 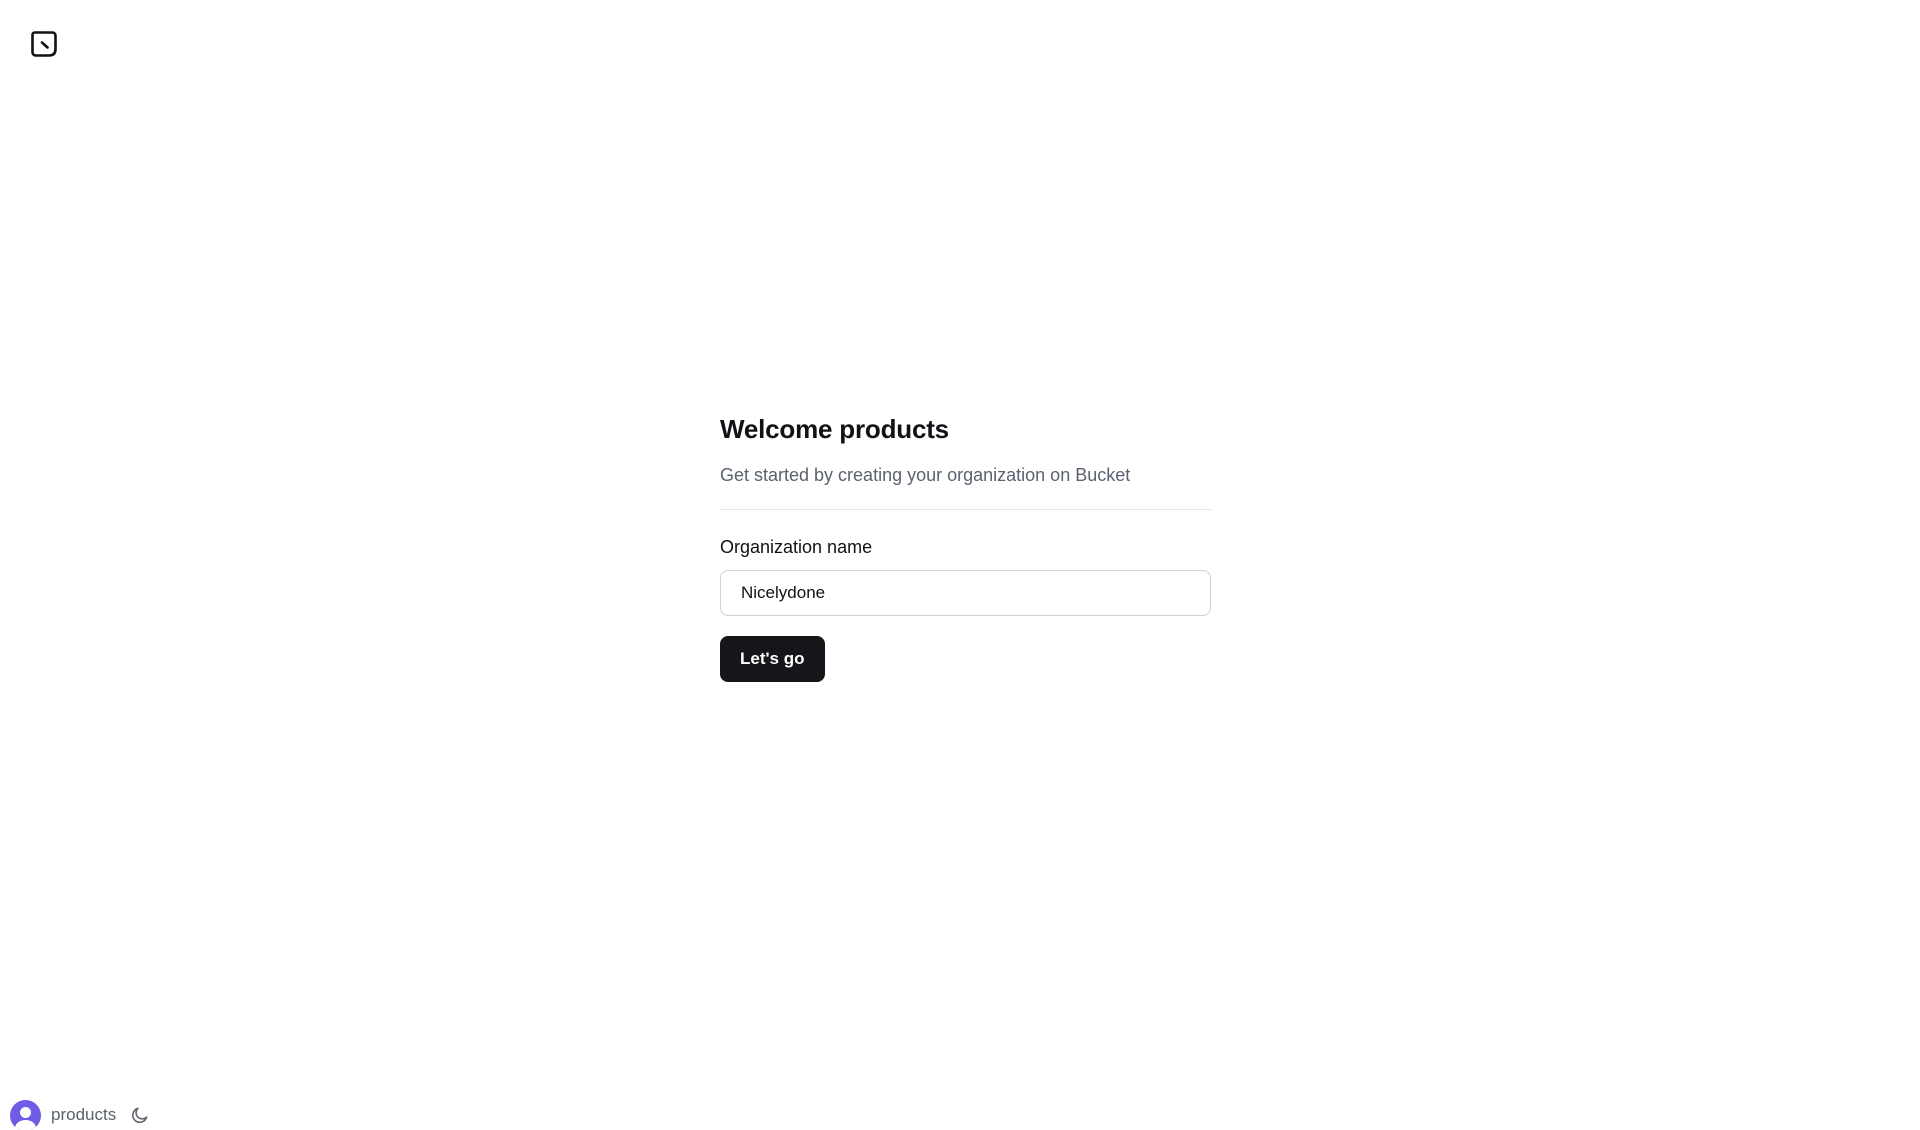 I want to click on moon-icon, so click(x=140, y=1115).